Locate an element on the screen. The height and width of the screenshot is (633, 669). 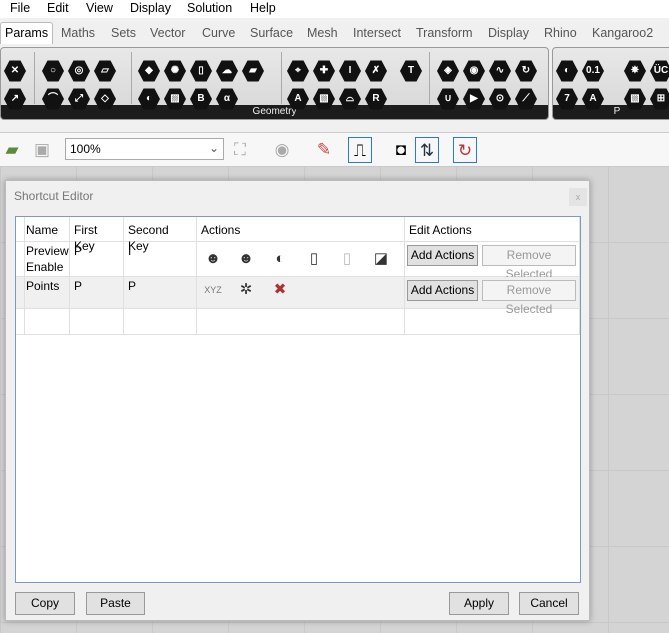
tab-kangaroo2: Kangaroo2 is located at coordinates (622, 33).